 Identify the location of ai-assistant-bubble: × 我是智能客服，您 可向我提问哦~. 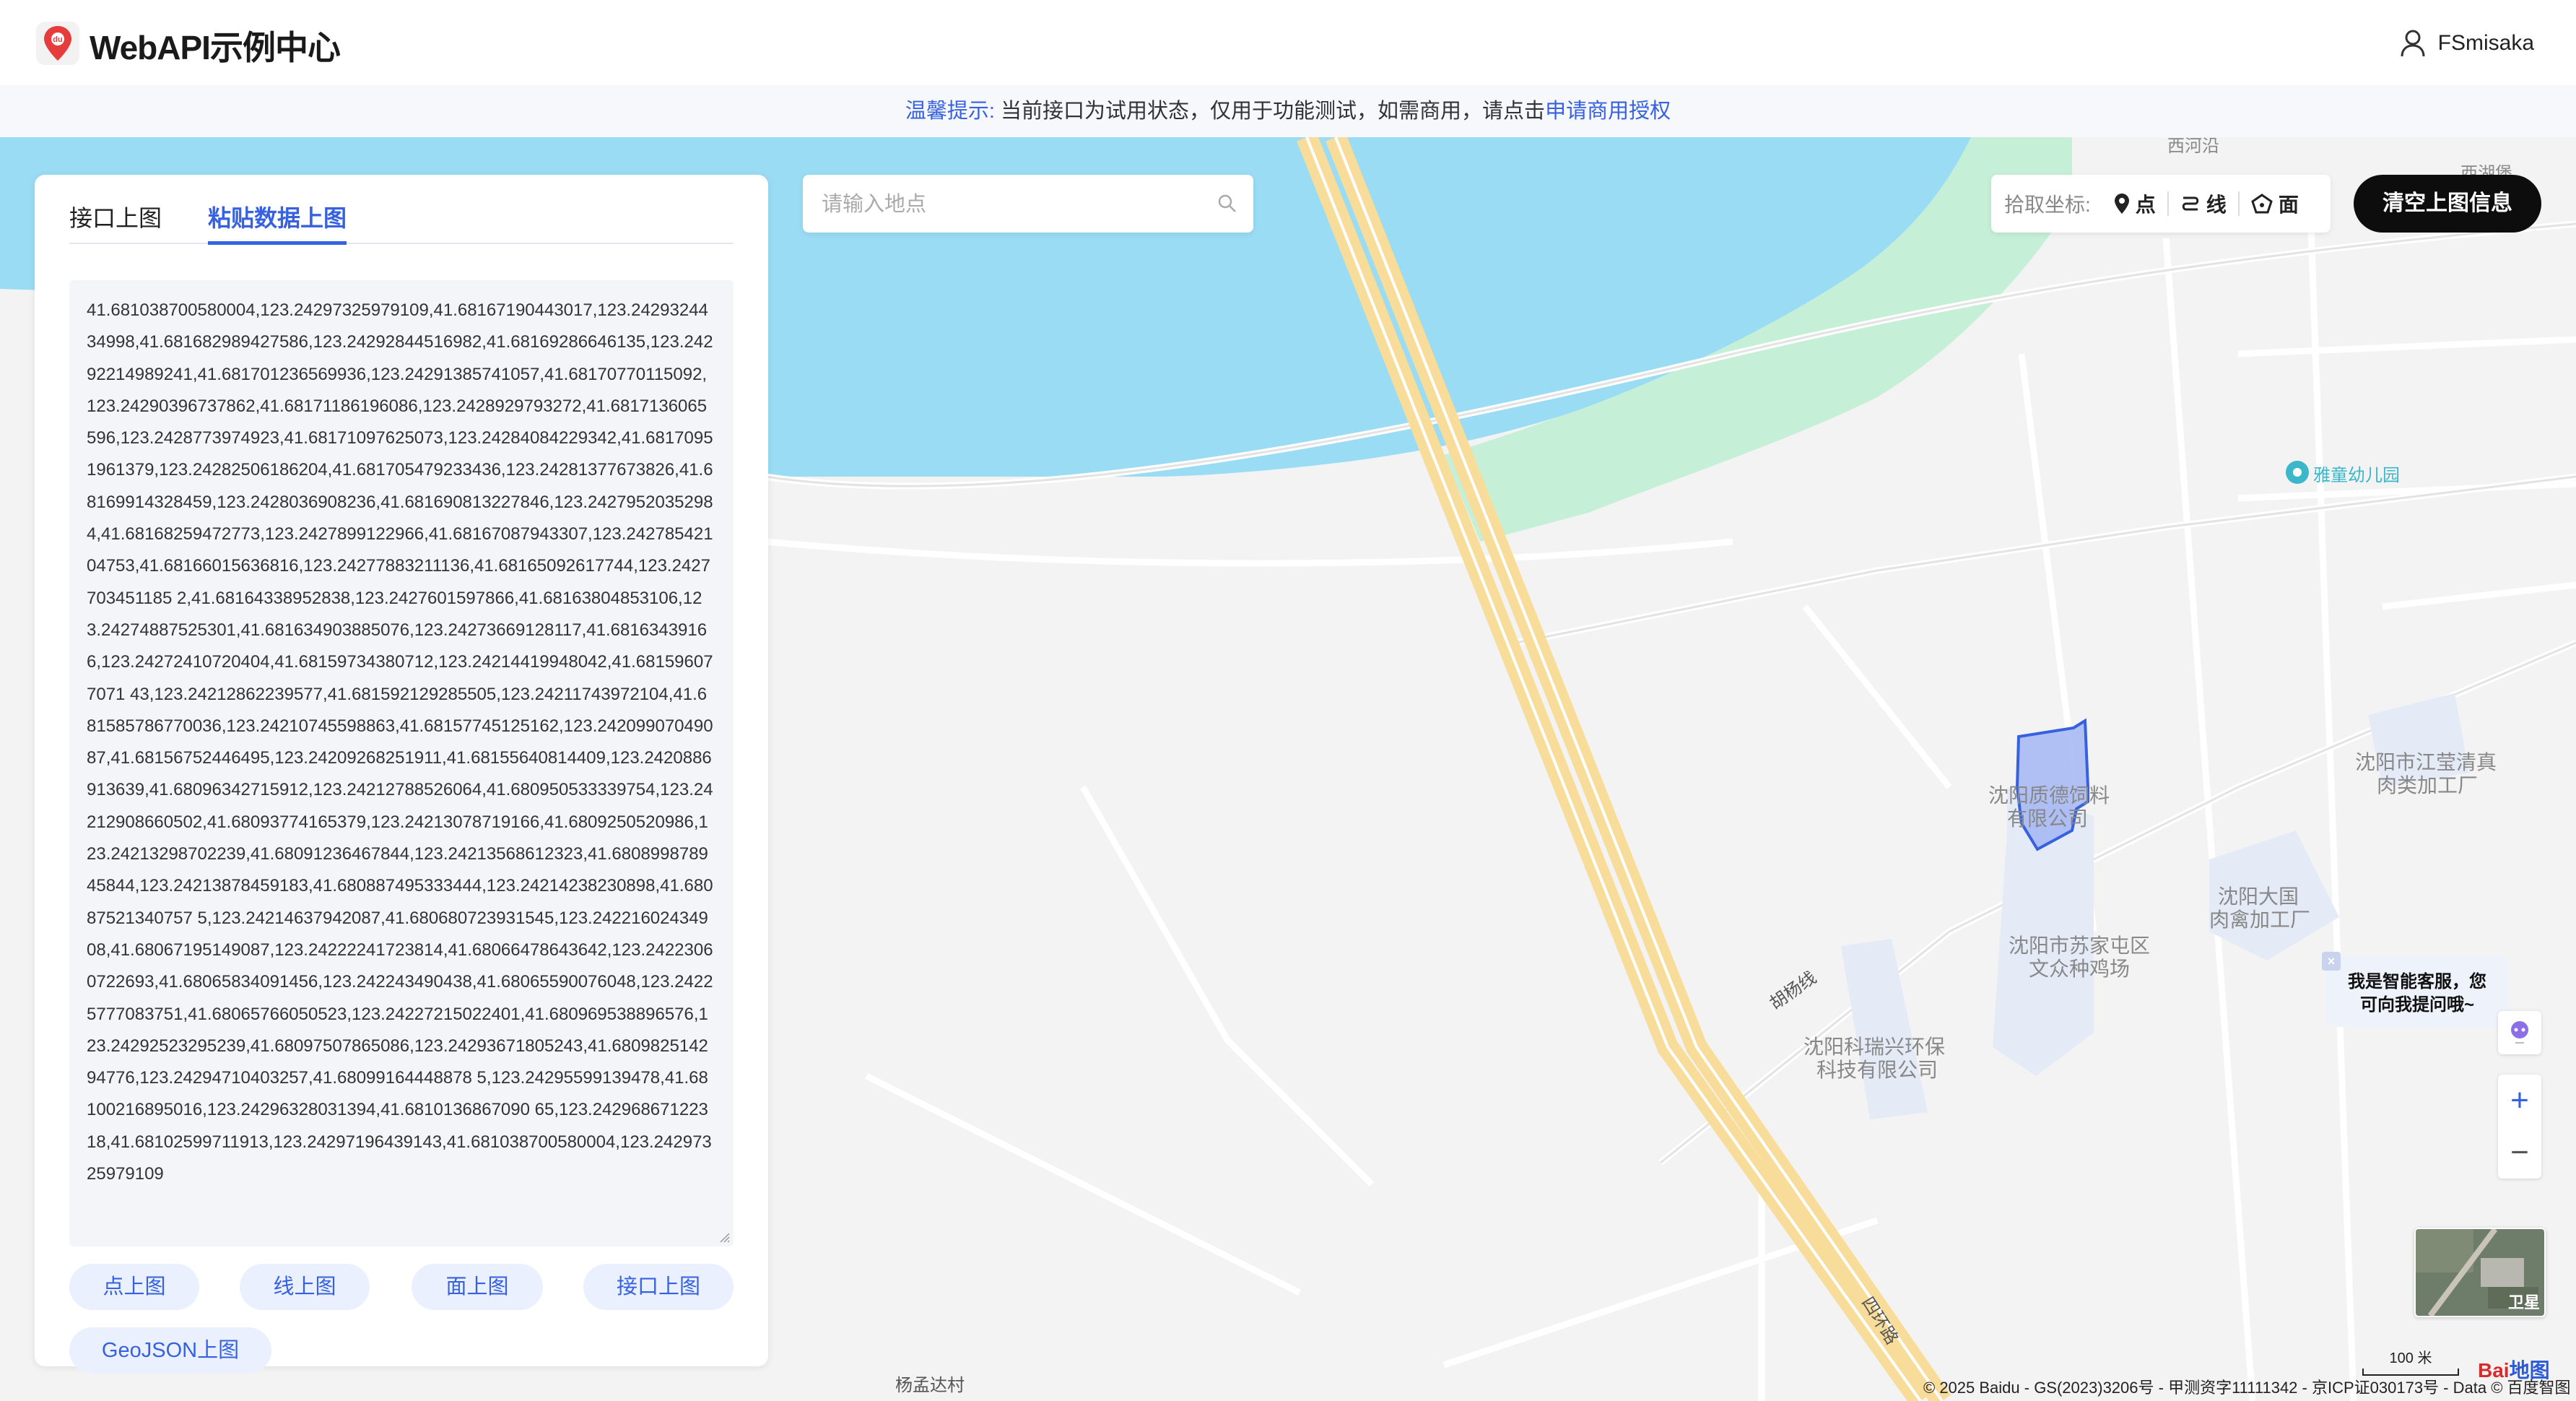
(2415, 989).